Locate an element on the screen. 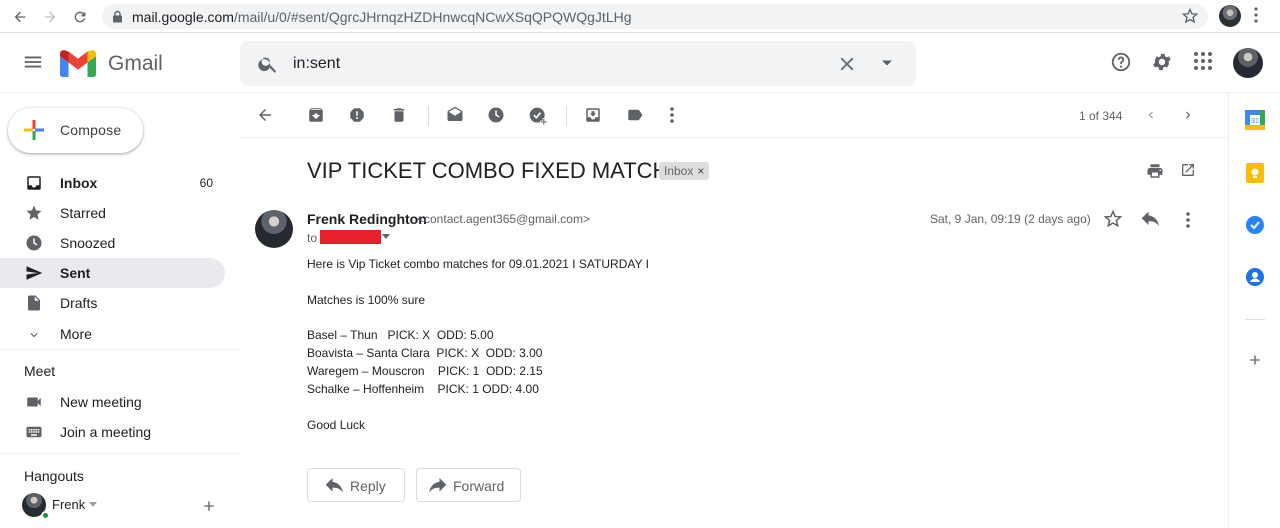 Image resolution: width=1280 pixels, height=528 pixels. calendar-icon: 31 is located at coordinates (1255, 120).